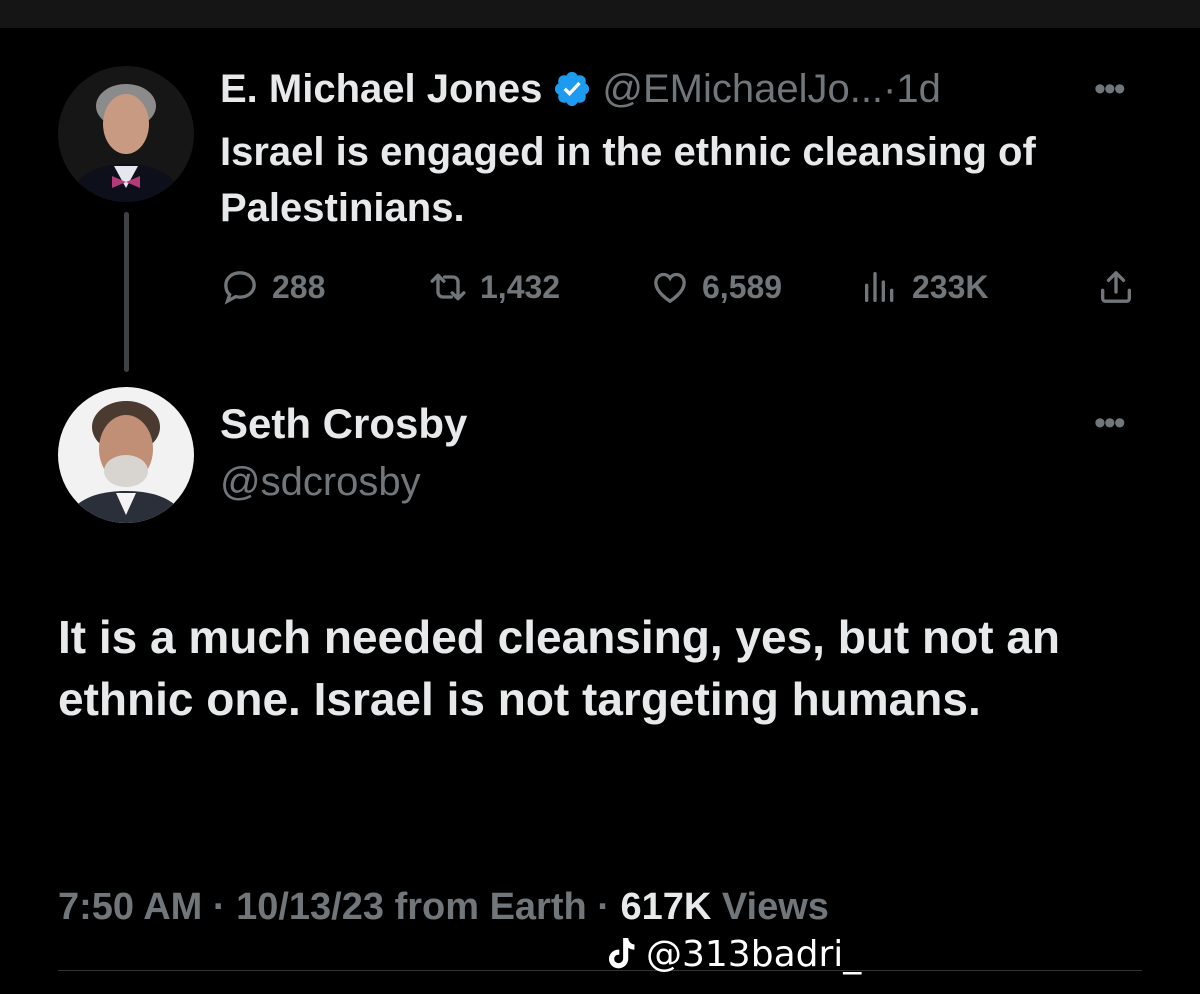  Describe the element at coordinates (520, 286) in the screenshot. I see `retweet-count: 1,432` at that location.